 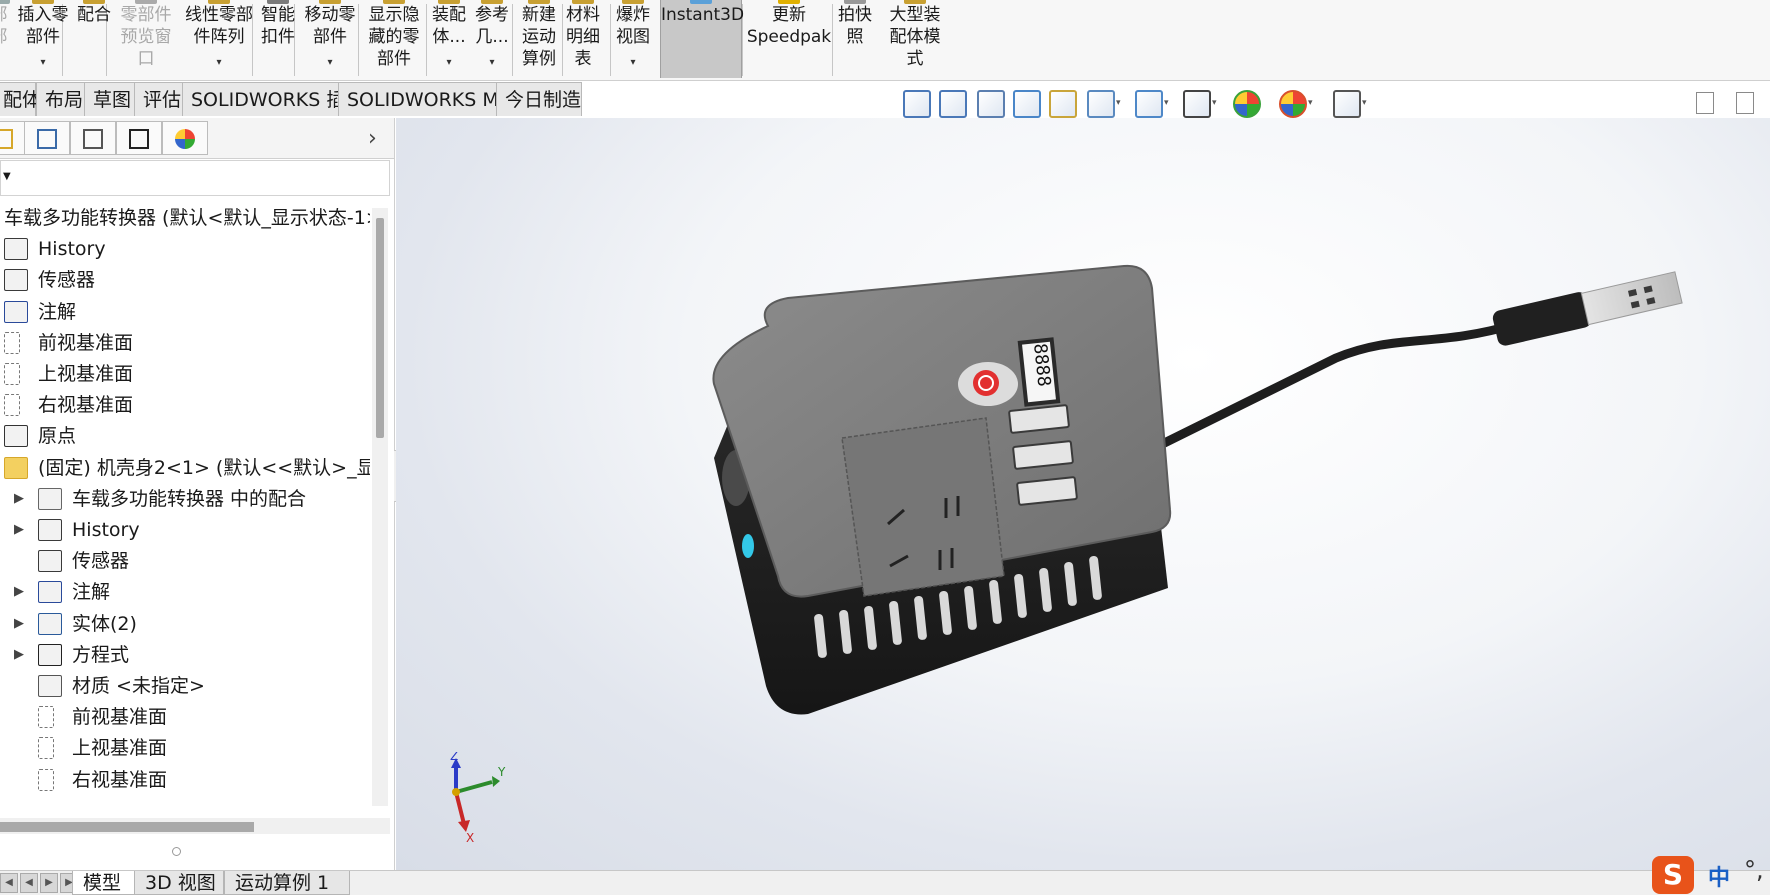 I want to click on material-icon, so click(x=50, y=686).